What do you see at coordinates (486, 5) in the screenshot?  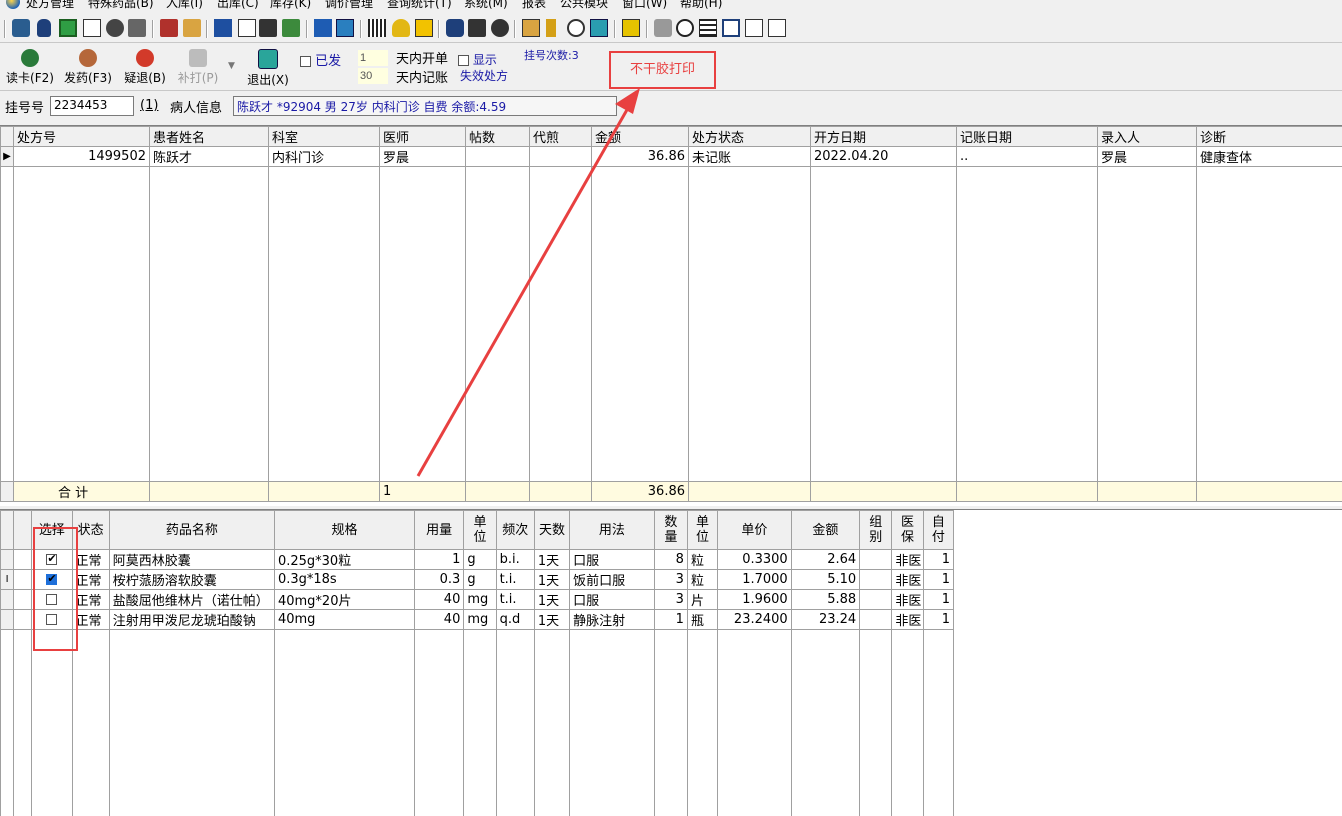 I see `menu-system: 系统(M)` at bounding box center [486, 5].